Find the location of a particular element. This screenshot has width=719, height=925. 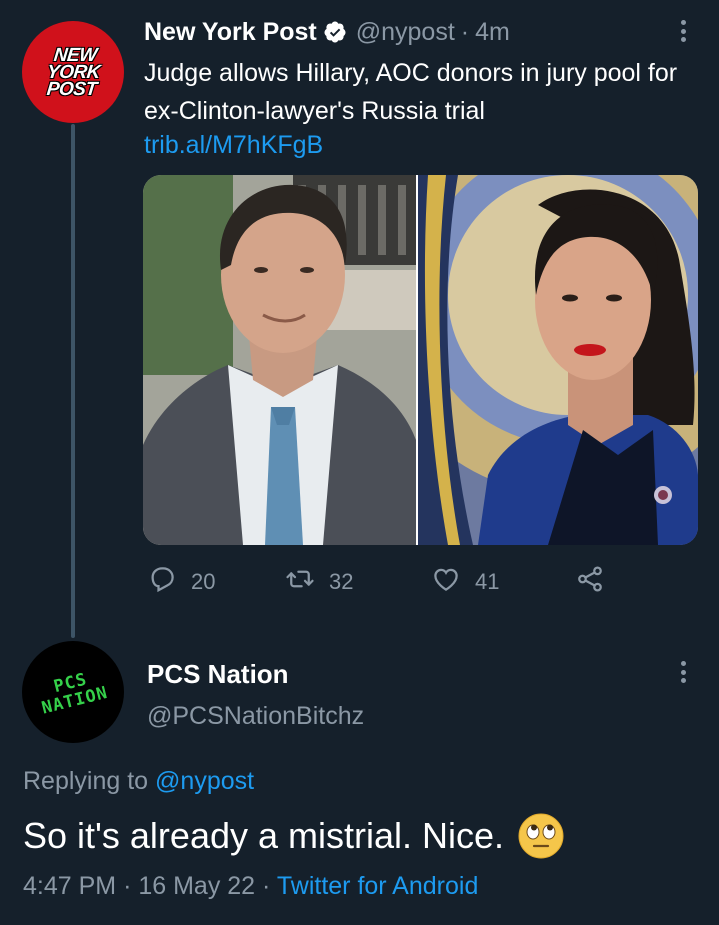

tweet1-more-options-icon is located at coordinates (683, 31).